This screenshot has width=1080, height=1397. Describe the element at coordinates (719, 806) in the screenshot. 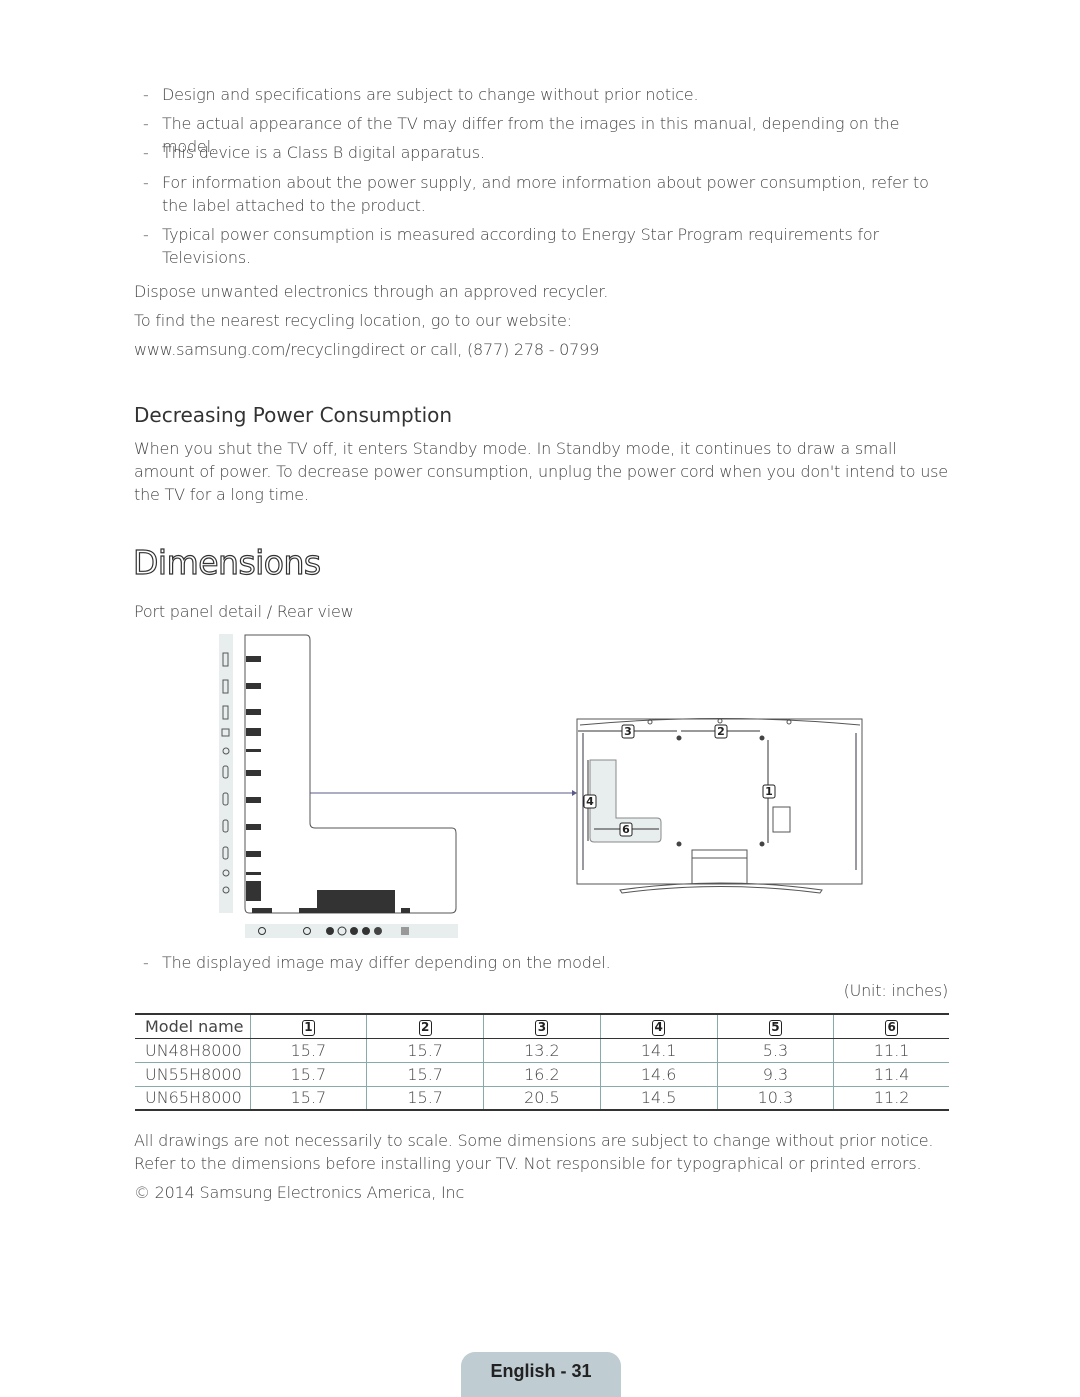

I see `tv-rear-view` at that location.